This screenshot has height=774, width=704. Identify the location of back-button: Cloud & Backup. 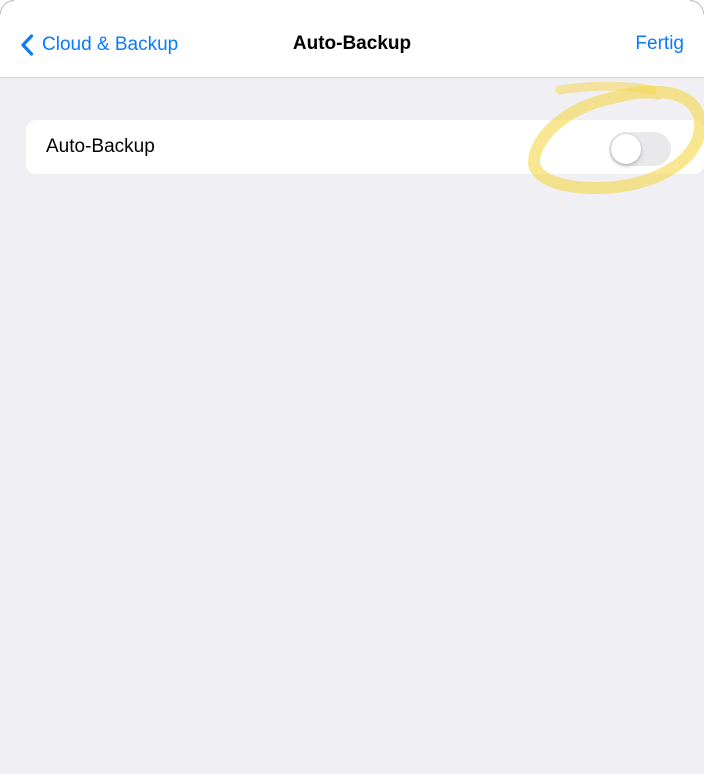
(99, 45).